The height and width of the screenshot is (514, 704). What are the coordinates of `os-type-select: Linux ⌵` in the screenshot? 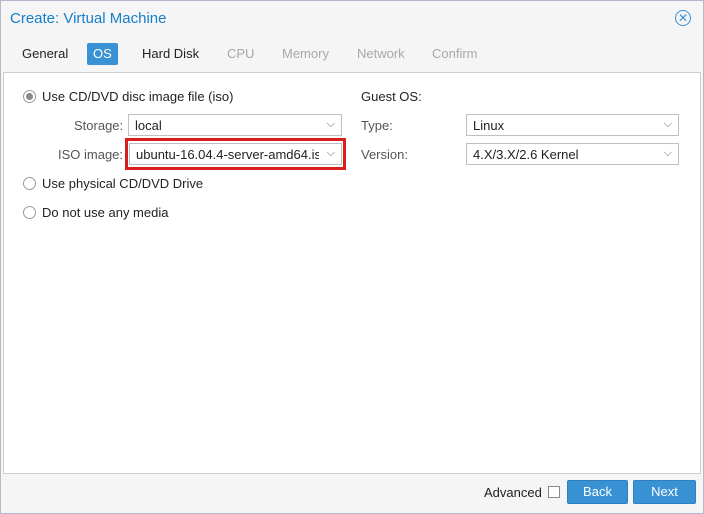 It's located at (572, 125).